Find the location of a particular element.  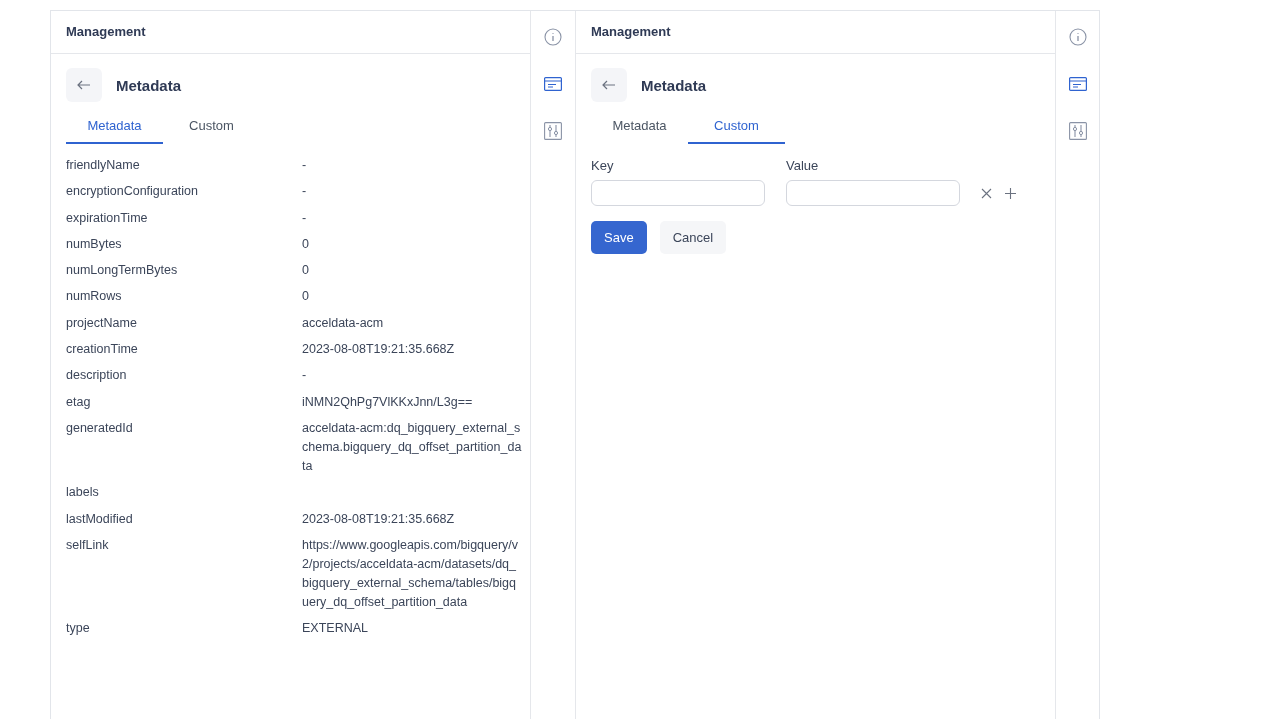

property-name: projectName is located at coordinates (102, 323).